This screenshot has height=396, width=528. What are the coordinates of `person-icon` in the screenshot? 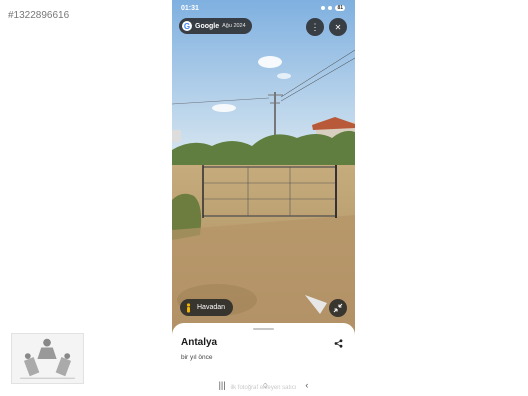 It's located at (188, 307).